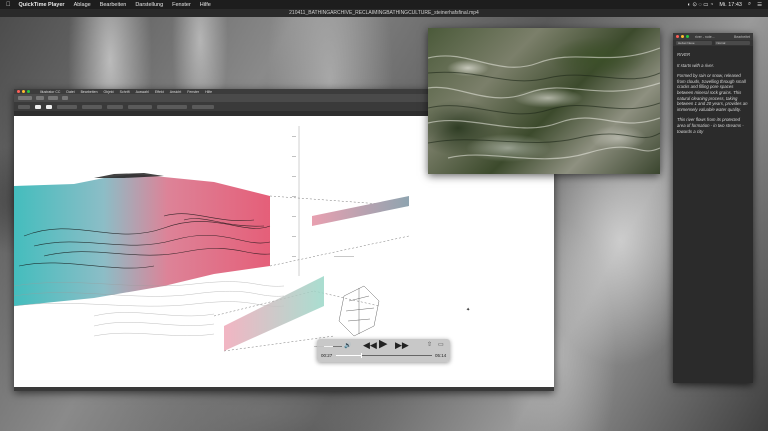 The height and width of the screenshot is (431, 768). I want to click on speaker-icon: 🔊, so click(347, 345).